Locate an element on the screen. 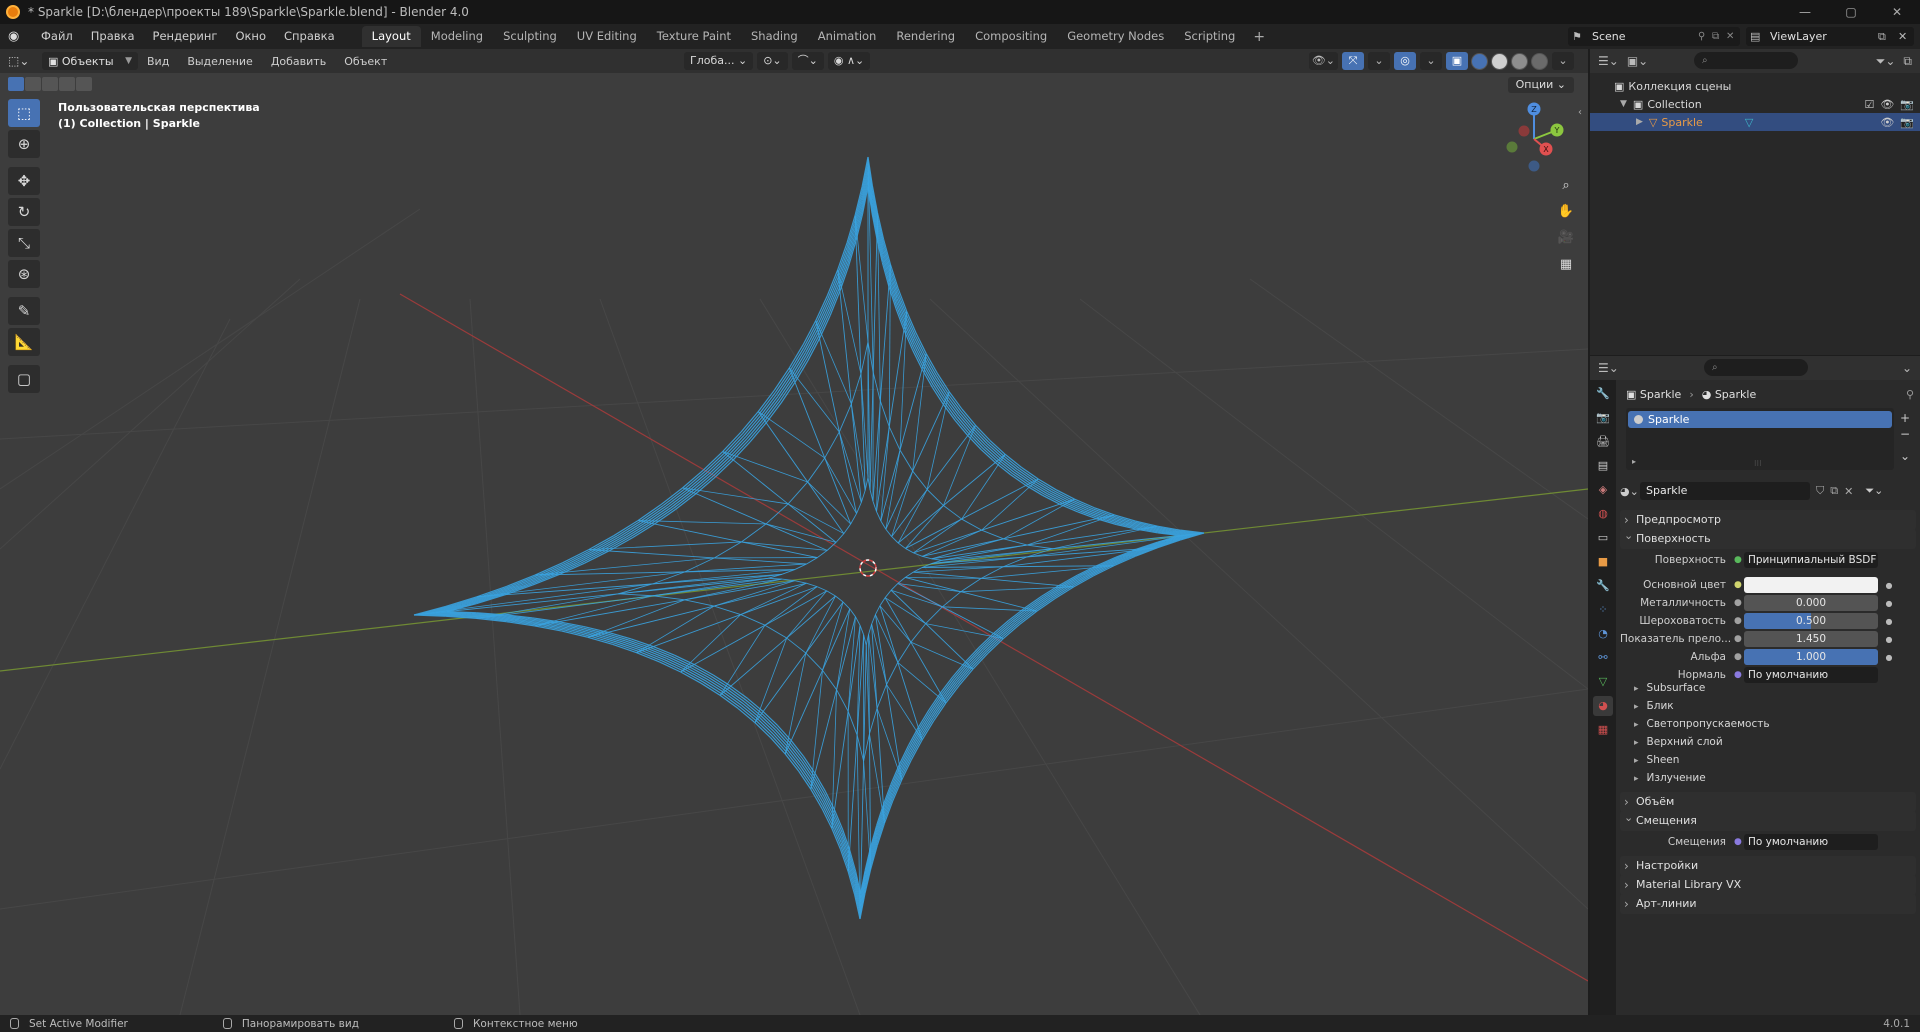 The image size is (1920, 1032). list-resize-handle: ⁝⁝⁝ is located at coordinates (1758, 463).